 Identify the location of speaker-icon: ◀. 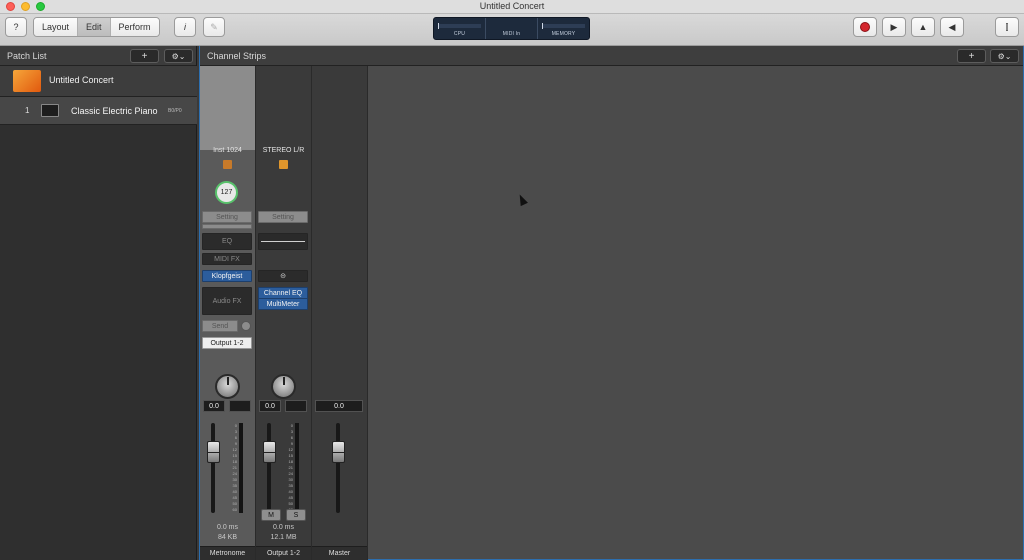
(952, 26).